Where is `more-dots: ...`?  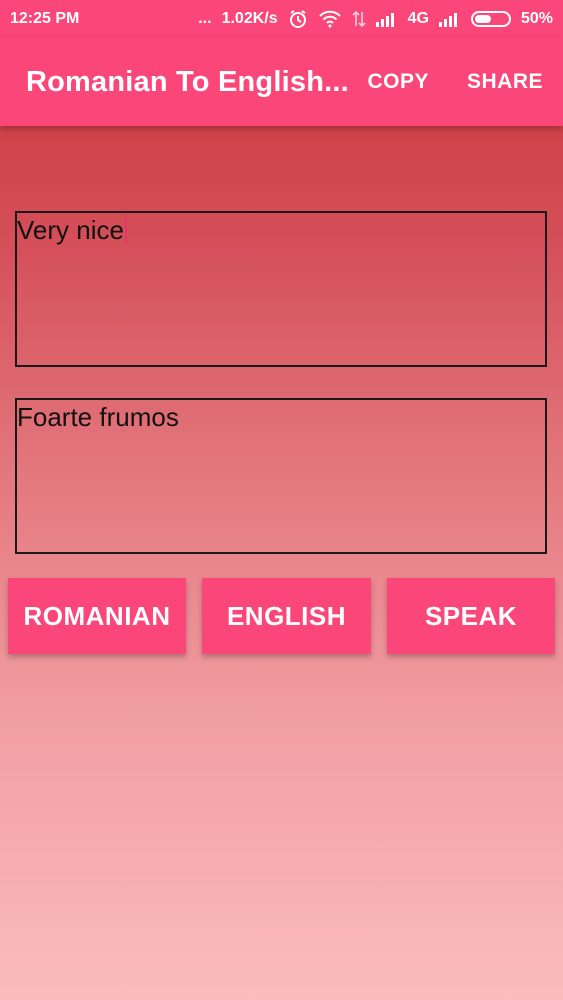 more-dots: ... is located at coordinates (205, 18).